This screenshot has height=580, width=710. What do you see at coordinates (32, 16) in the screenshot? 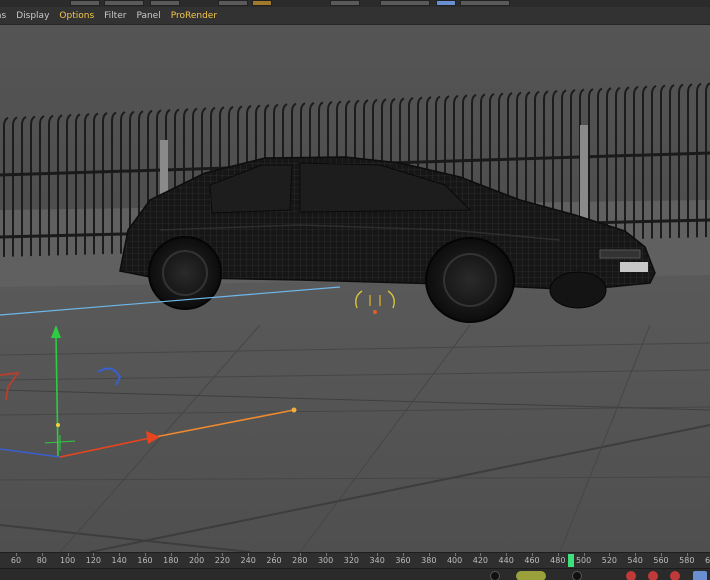
I see `menu-item-display: Display` at bounding box center [32, 16].